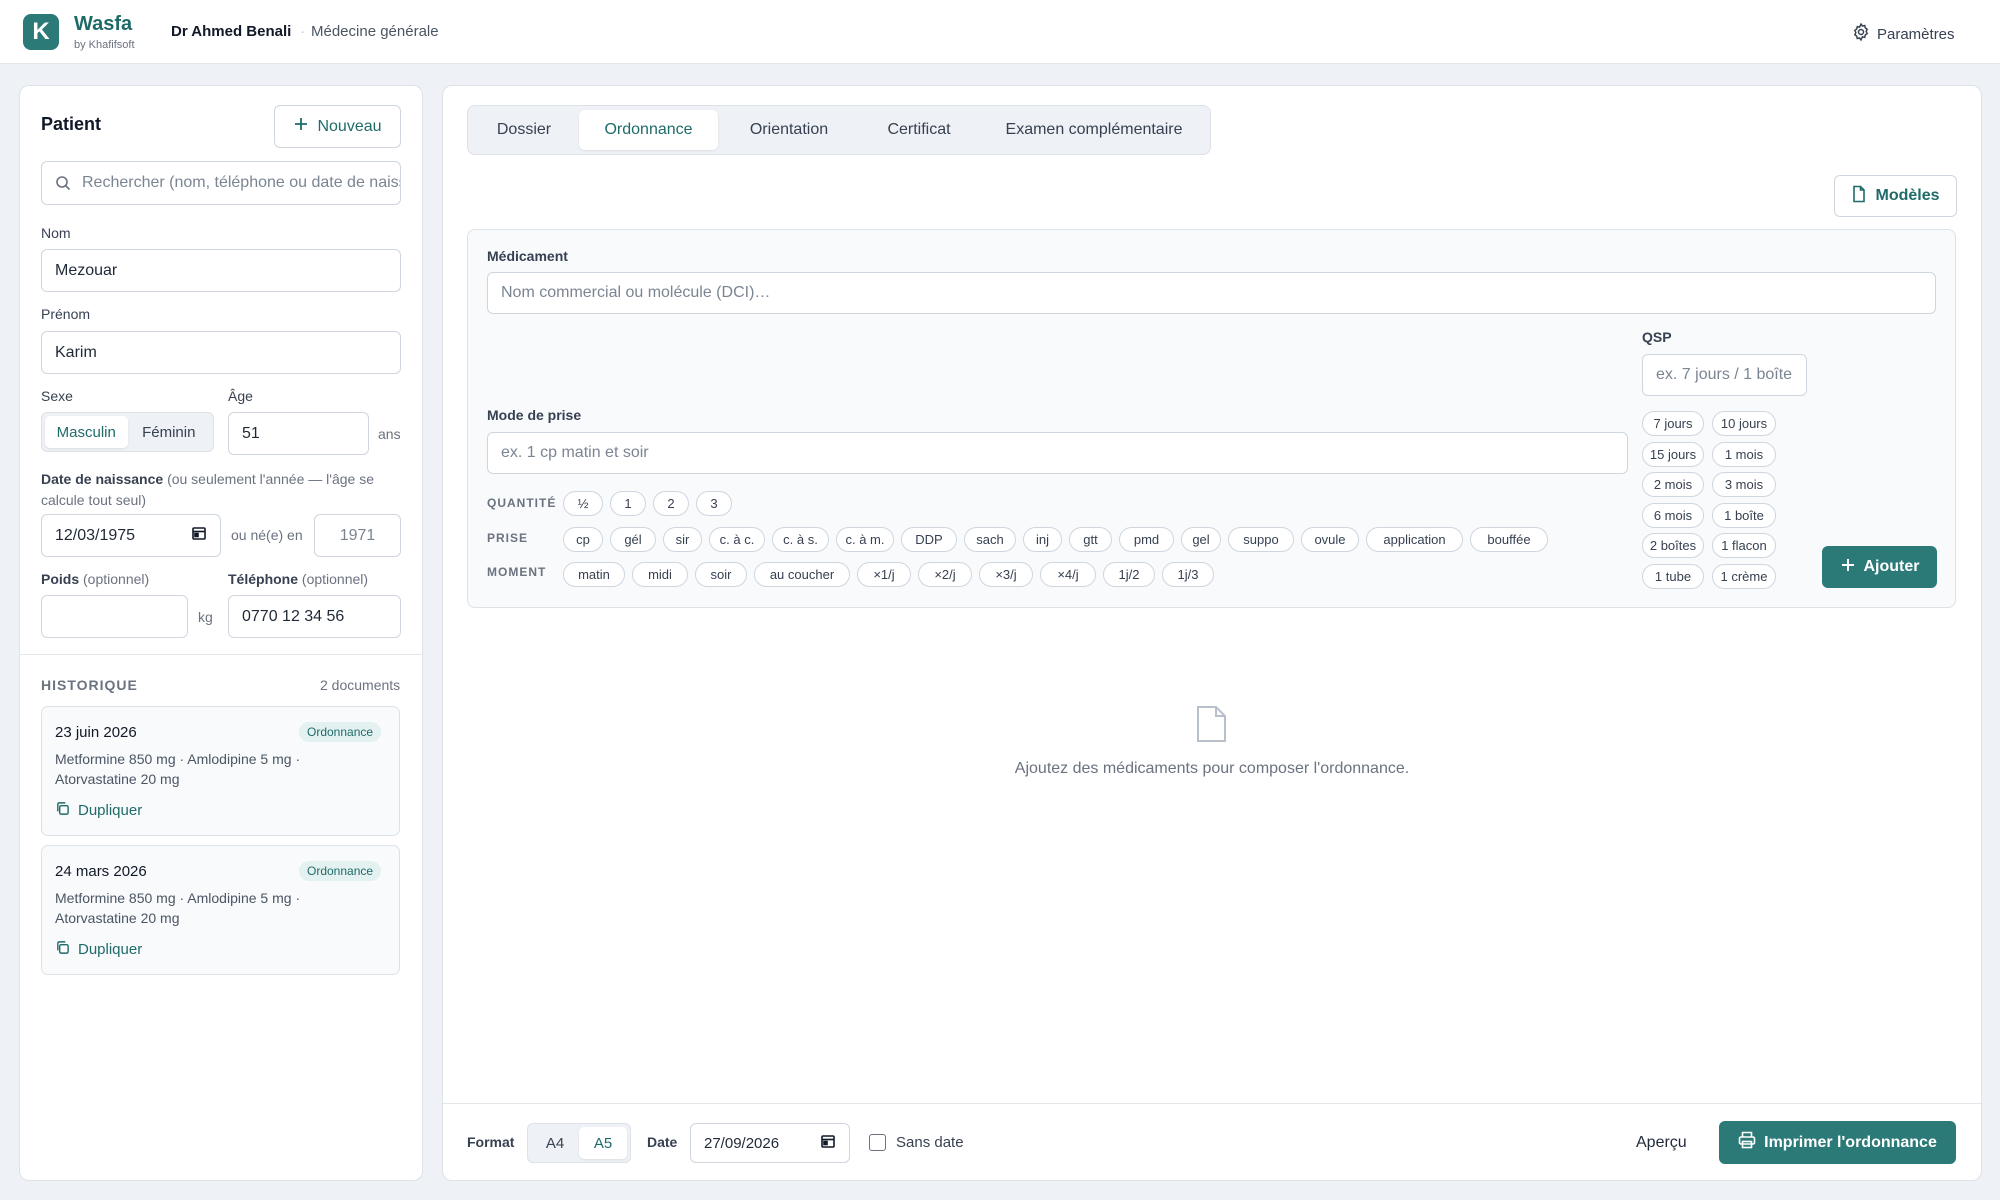  I want to click on moment-chip: matin, so click(594, 574).